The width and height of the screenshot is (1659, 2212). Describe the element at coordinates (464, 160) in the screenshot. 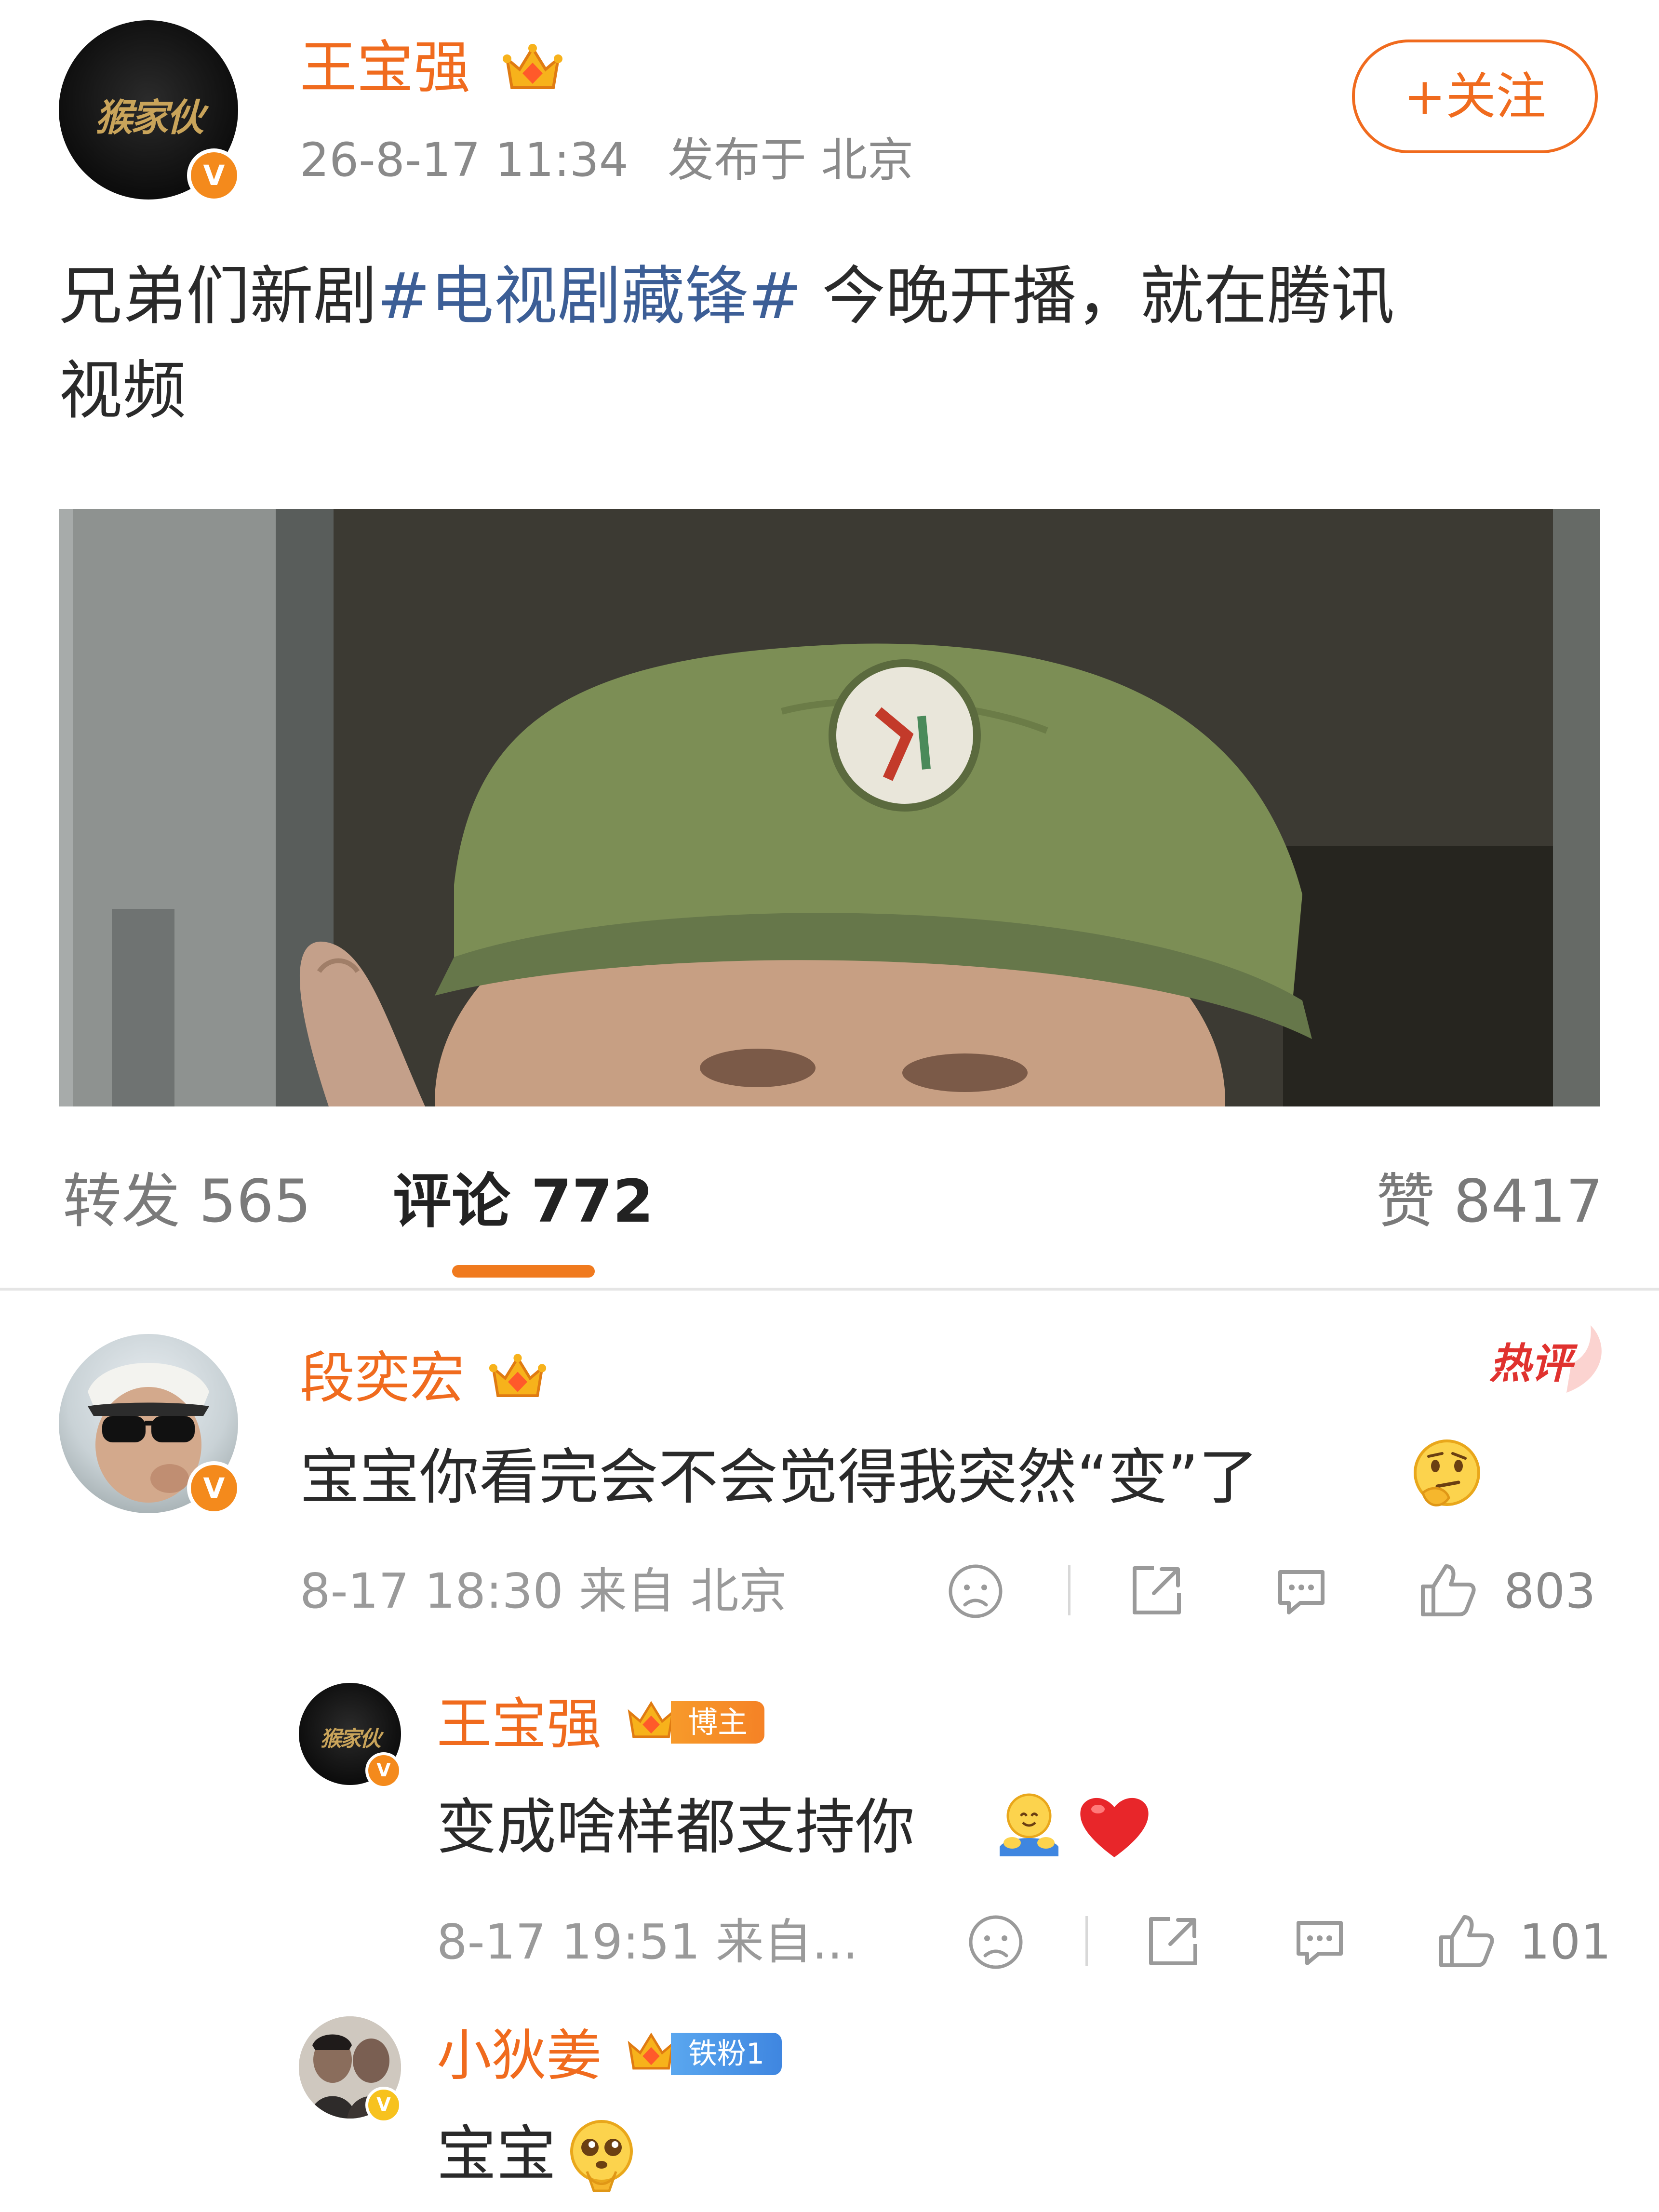

I see `post-timestamp: 26-8-17 11:34` at that location.